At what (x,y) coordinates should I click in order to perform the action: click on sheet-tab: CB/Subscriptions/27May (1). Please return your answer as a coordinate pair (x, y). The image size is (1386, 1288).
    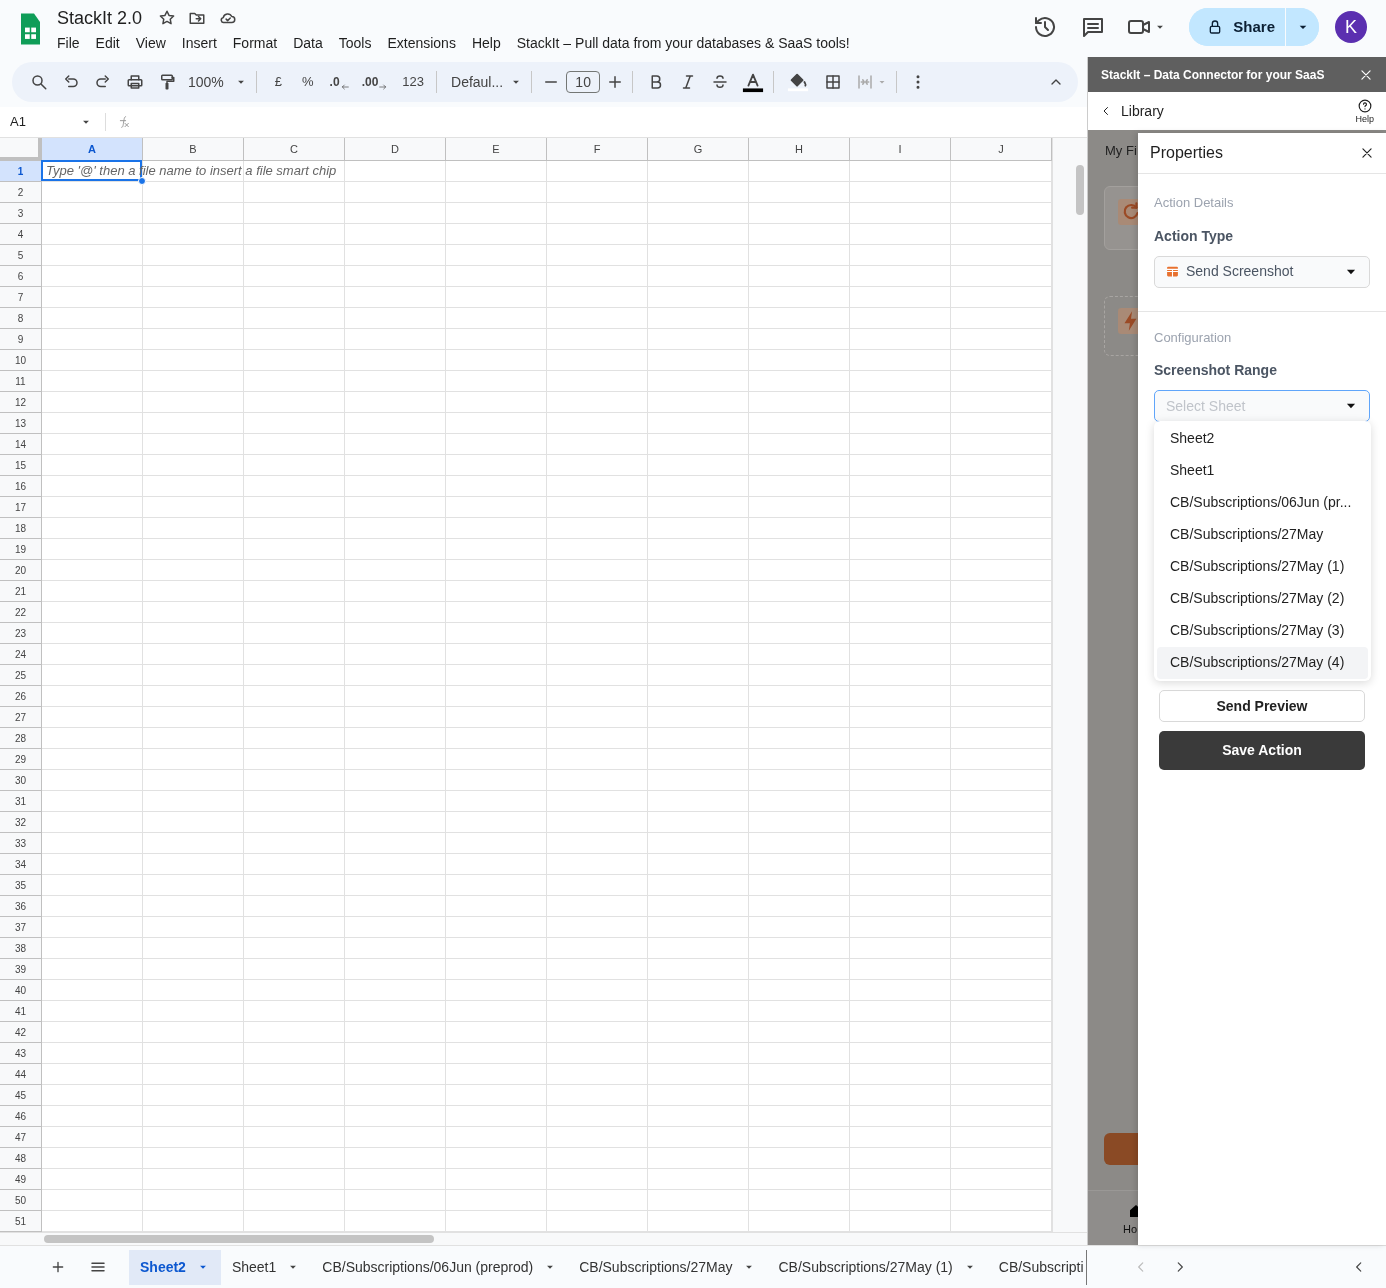
    Looking at the image, I should click on (877, 1267).